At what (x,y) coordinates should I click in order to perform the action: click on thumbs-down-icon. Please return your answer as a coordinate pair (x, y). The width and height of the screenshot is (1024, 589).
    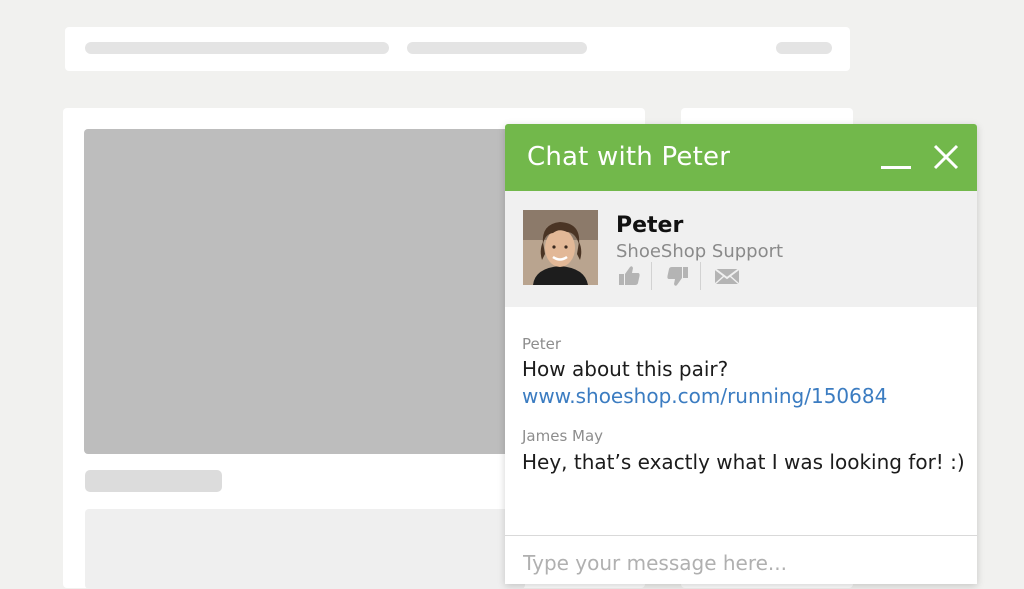
    Looking at the image, I should click on (677, 276).